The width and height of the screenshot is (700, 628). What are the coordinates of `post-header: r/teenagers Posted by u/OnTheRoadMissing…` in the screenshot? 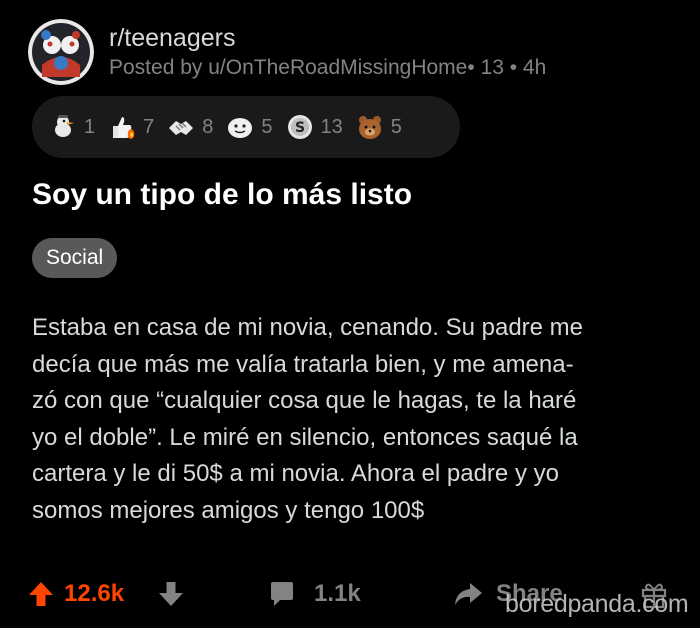 It's located at (287, 52).